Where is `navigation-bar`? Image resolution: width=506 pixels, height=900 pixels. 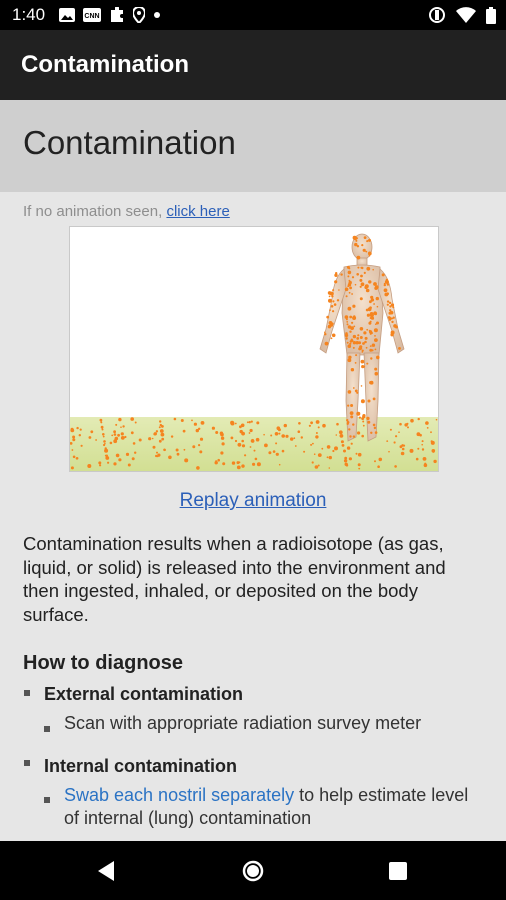 navigation-bar is located at coordinates (253, 870).